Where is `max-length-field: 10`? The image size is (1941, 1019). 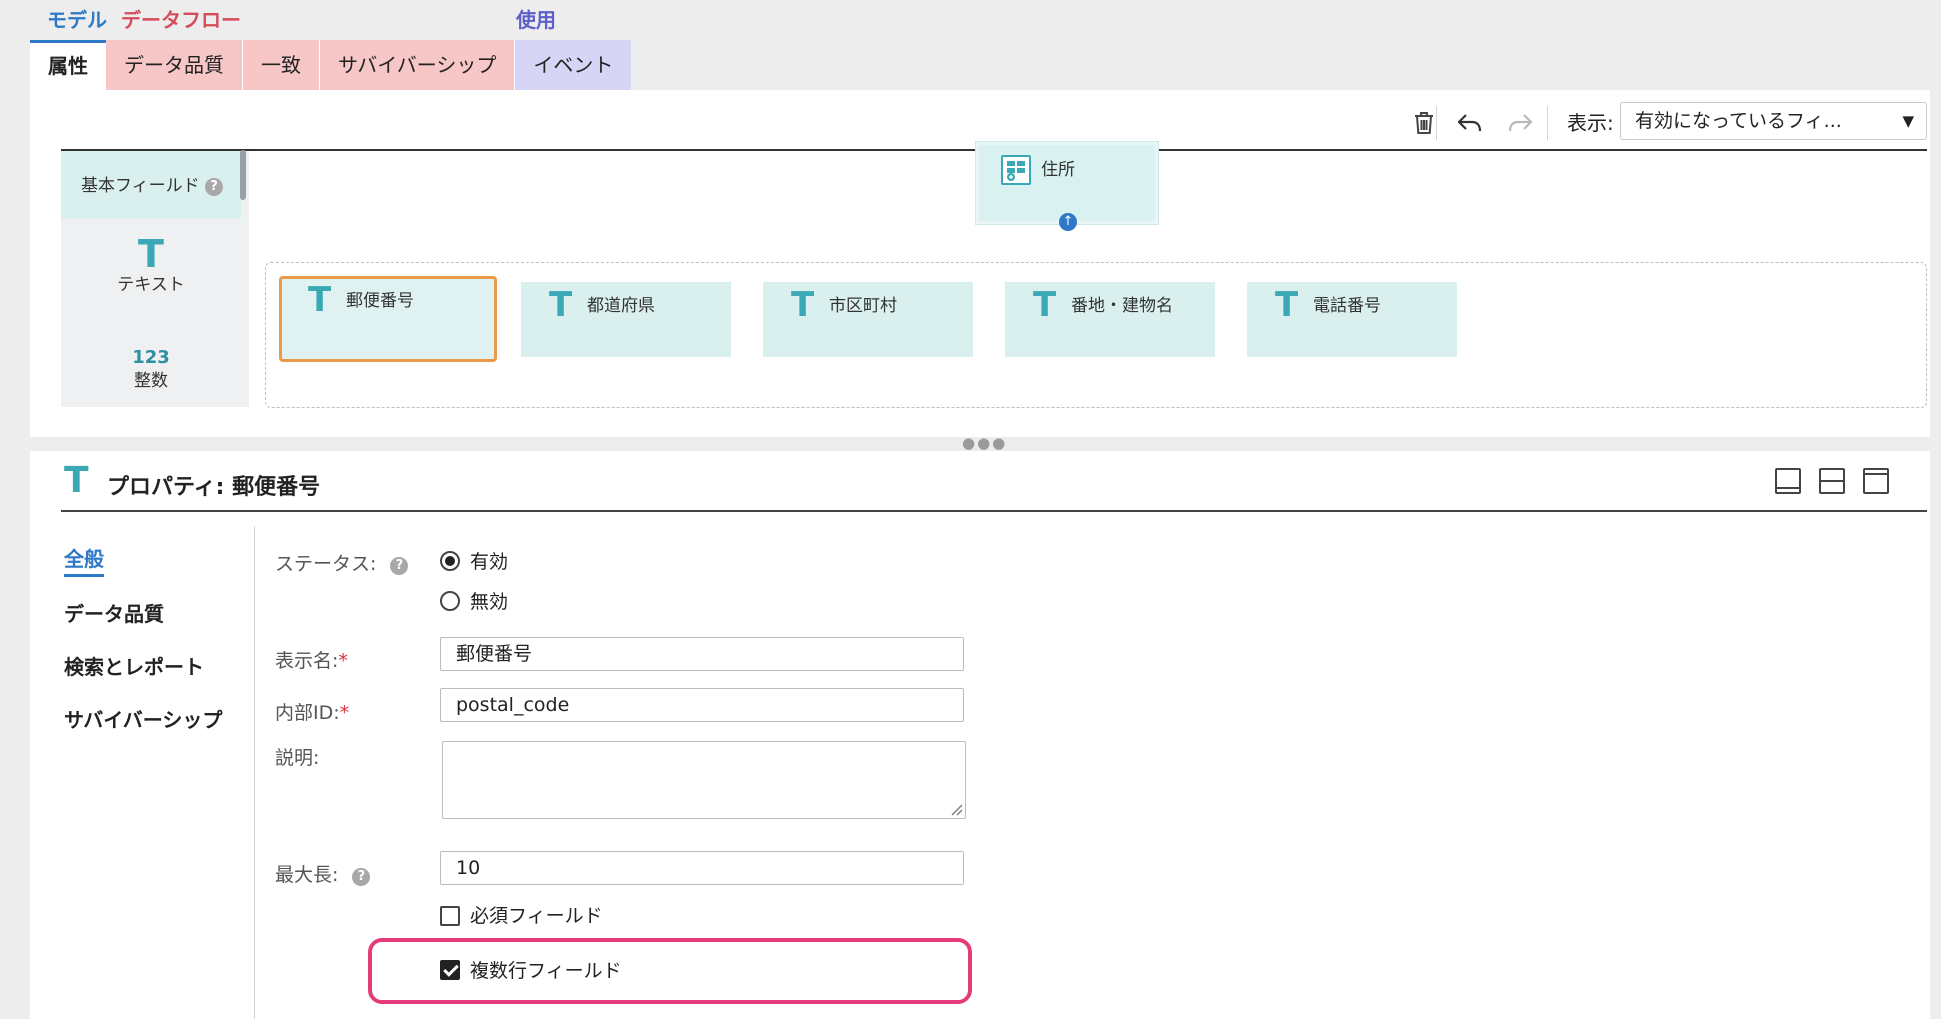 max-length-field: 10 is located at coordinates (702, 868).